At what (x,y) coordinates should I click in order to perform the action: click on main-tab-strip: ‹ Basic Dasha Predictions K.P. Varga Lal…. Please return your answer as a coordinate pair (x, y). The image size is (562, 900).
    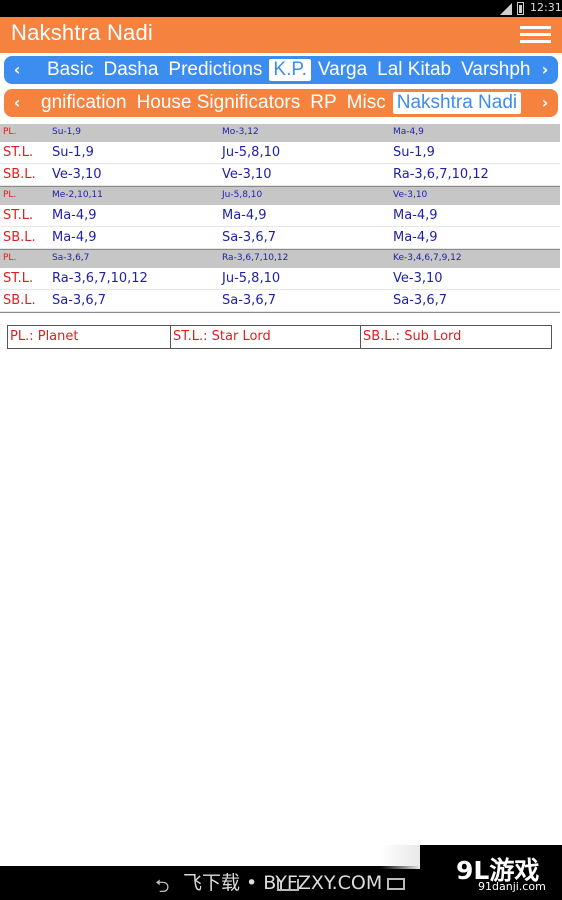
    Looking at the image, I should click on (281, 70).